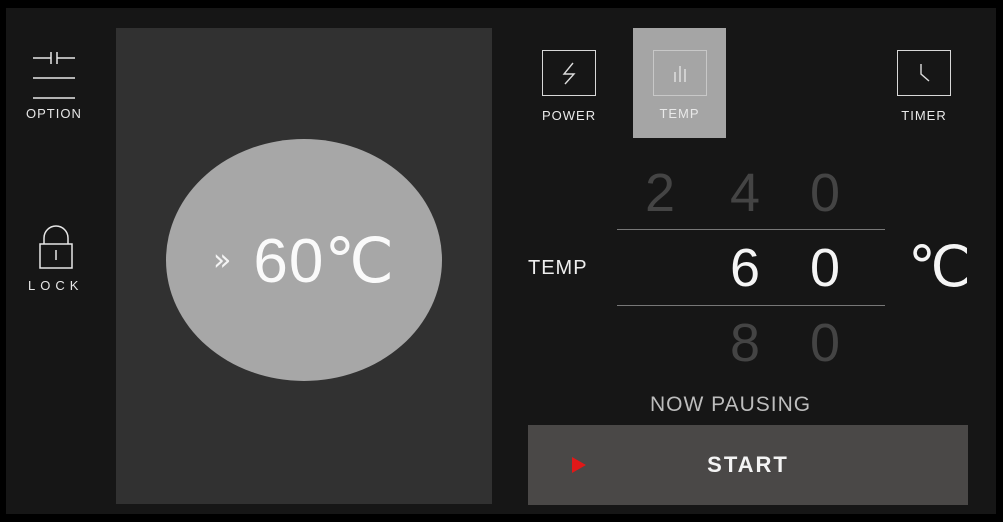  I want to click on status-text: NOW PAUSING, so click(731, 404).